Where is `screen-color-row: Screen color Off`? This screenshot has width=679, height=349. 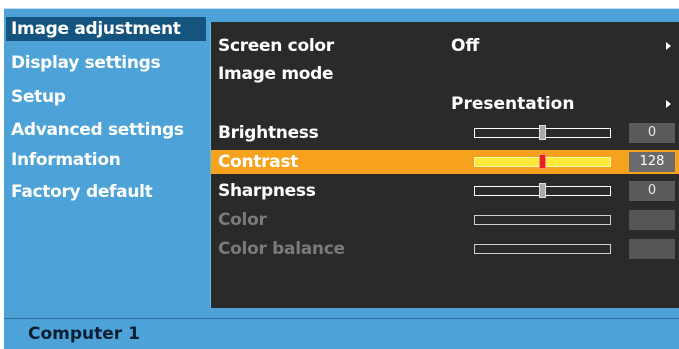
screen-color-row: Screen color Off is located at coordinates (445, 46).